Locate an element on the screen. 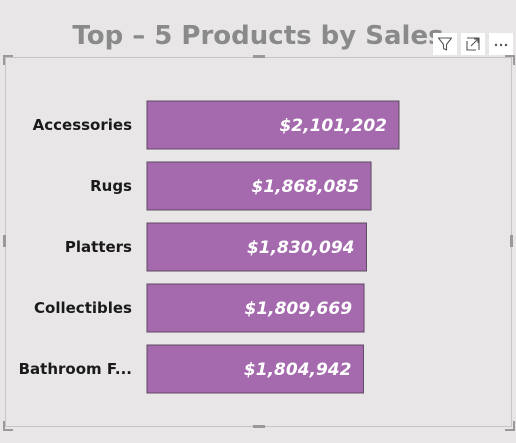 The image size is (516, 443). data-label: $2,101,202 is located at coordinates (333, 126).